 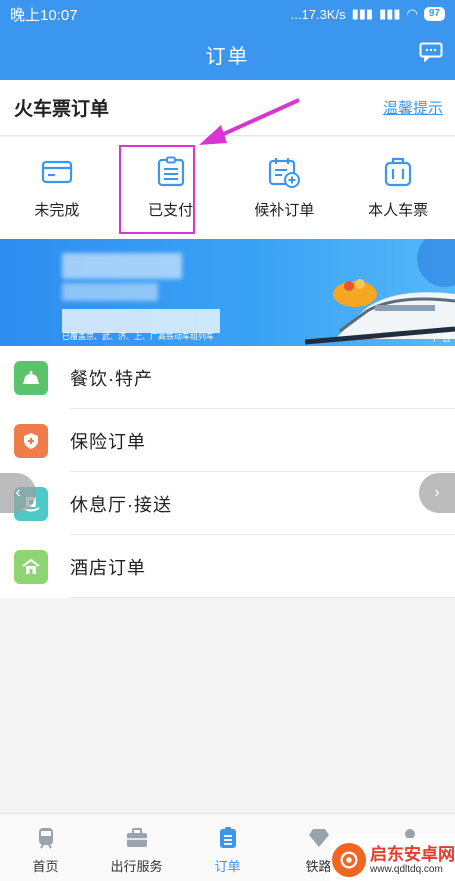 What do you see at coordinates (390, 13) in the screenshot?
I see `signal-hd-icon: ▮▮▮` at bounding box center [390, 13].